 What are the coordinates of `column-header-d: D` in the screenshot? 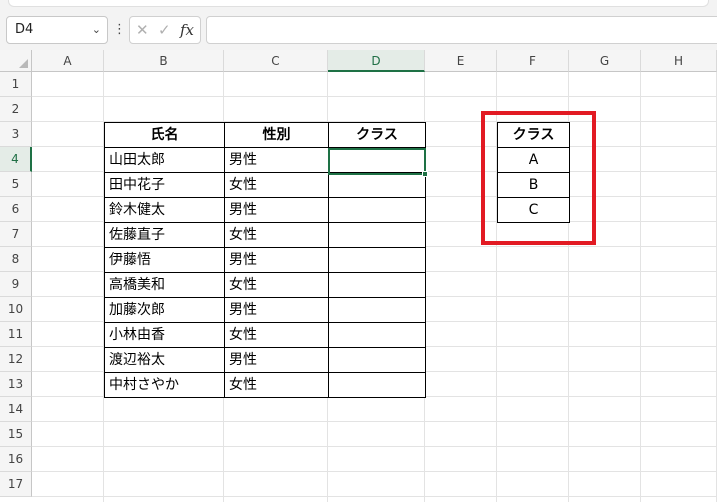 It's located at (376, 61).